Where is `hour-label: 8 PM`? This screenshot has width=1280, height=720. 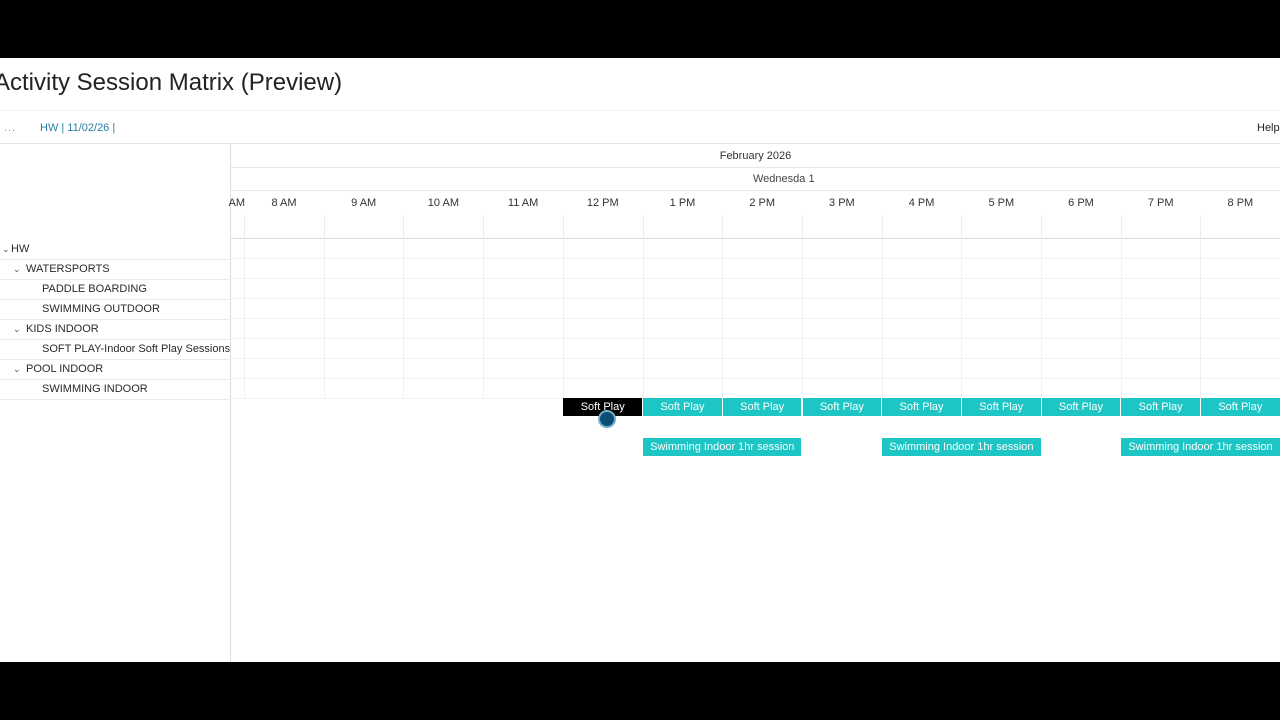 hour-label: 8 PM is located at coordinates (1240, 203).